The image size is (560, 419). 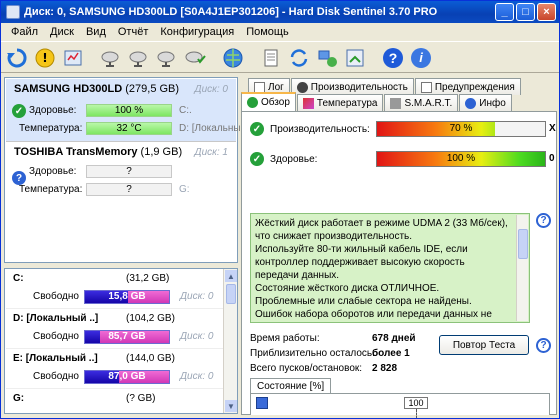 What do you see at coordinates (543, 220) in the screenshot?
I see `description-help-icon: ?` at bounding box center [543, 220].